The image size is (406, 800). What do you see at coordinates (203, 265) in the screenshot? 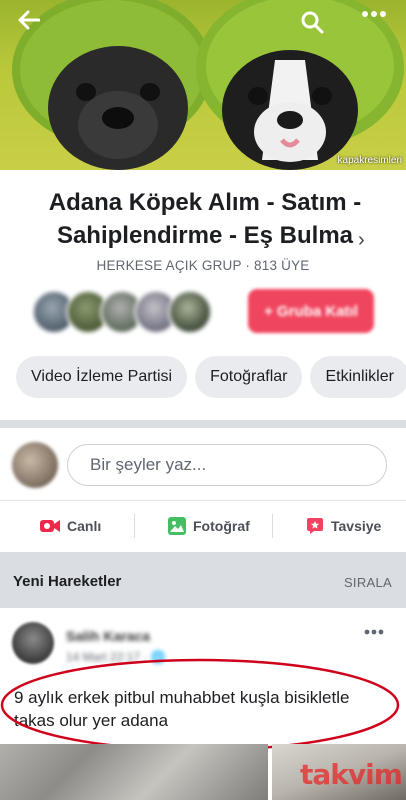
I see `group-privacy-members: HERKESE AÇIK GRUP · 813 ÜYE` at bounding box center [203, 265].